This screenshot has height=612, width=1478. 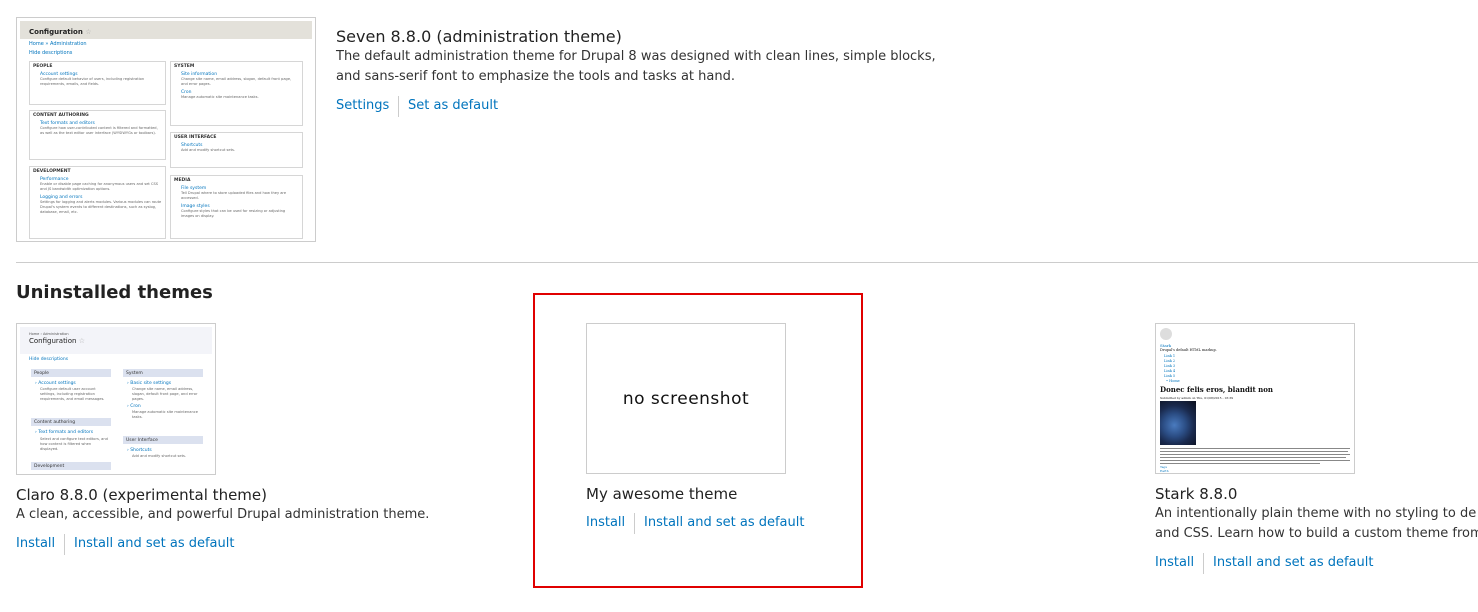 What do you see at coordinates (1174, 562) in the screenshot?
I see `stark-install-link: Install` at bounding box center [1174, 562].